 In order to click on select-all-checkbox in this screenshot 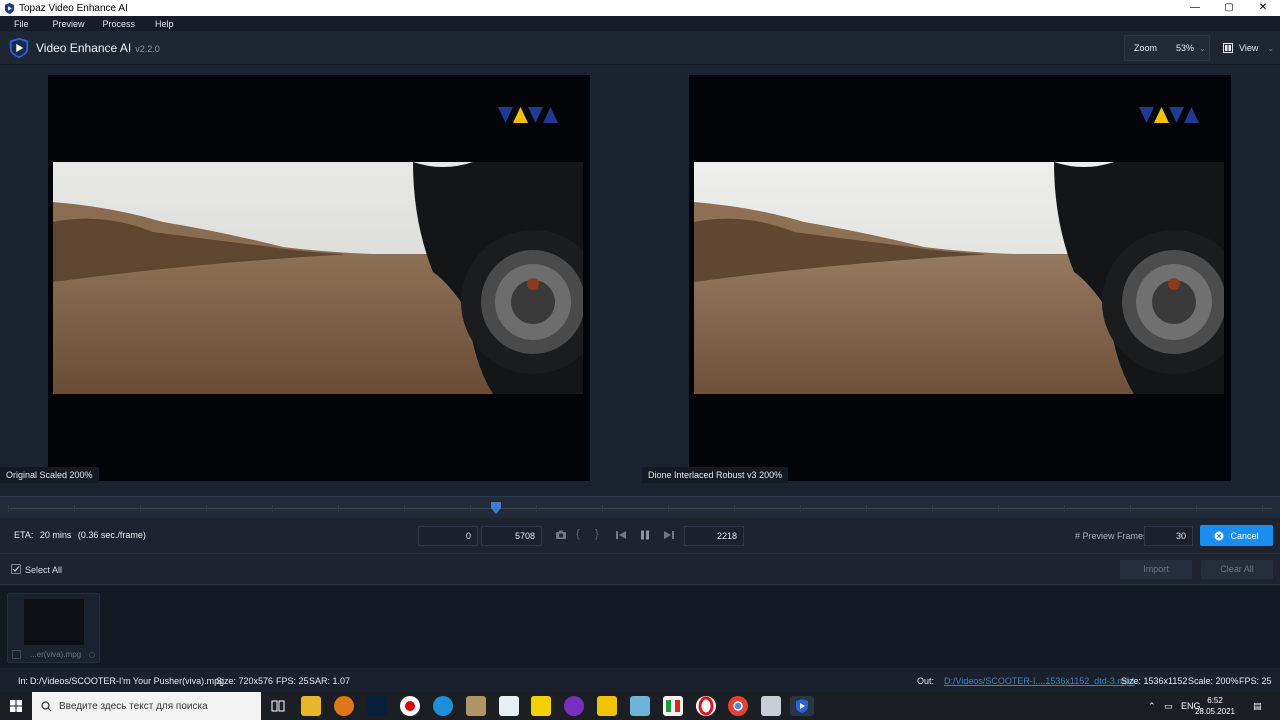, I will do `click(16, 569)`.